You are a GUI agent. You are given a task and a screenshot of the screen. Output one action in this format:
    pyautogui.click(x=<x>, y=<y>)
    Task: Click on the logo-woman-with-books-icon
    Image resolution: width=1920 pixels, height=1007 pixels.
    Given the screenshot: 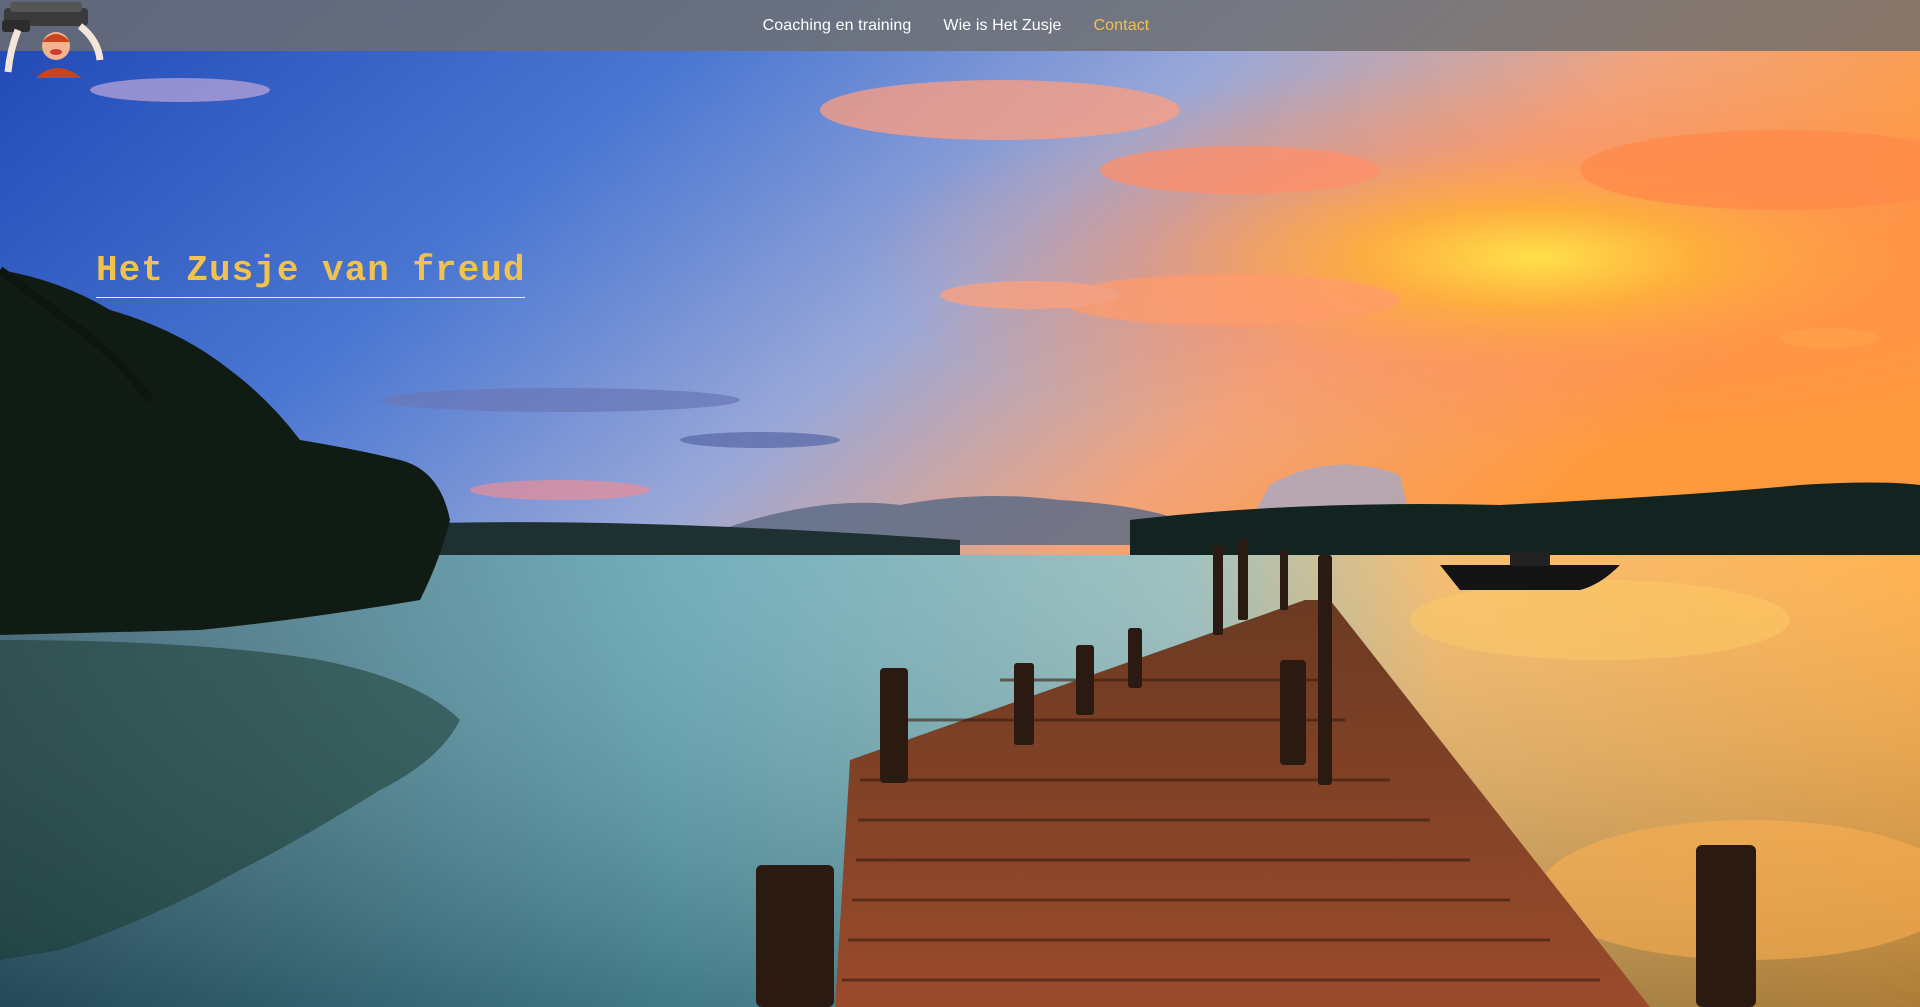 What is the action you would take?
    pyautogui.click(x=53, y=40)
    